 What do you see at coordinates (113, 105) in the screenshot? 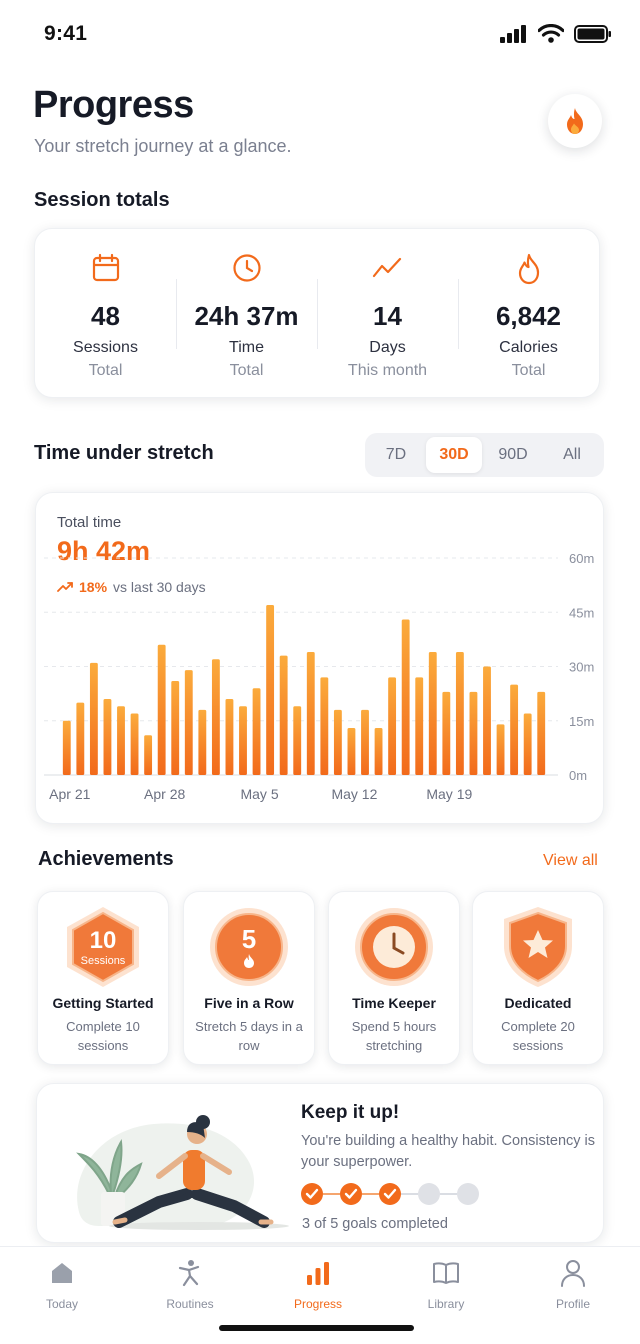
I see `page-title: Progress` at bounding box center [113, 105].